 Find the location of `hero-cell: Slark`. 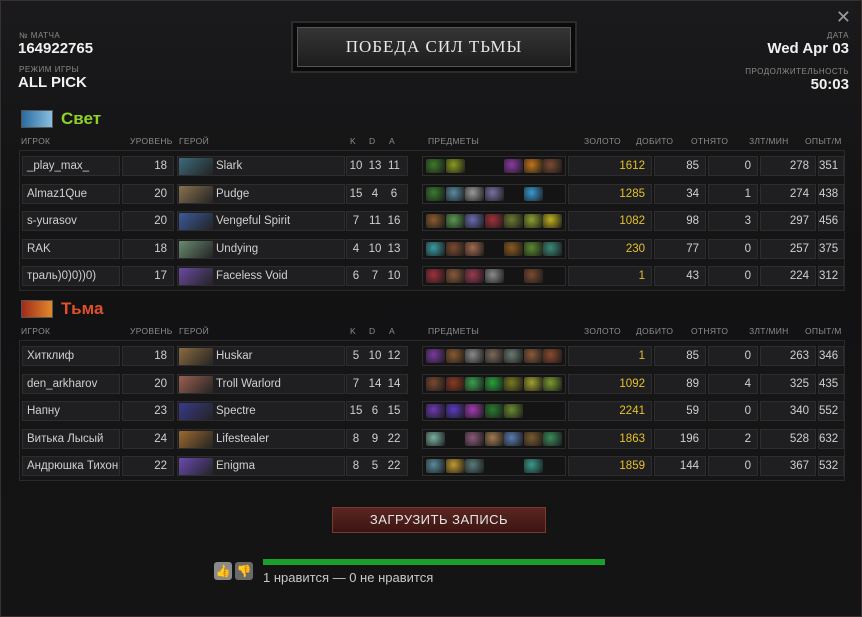

hero-cell: Slark is located at coordinates (261, 166).